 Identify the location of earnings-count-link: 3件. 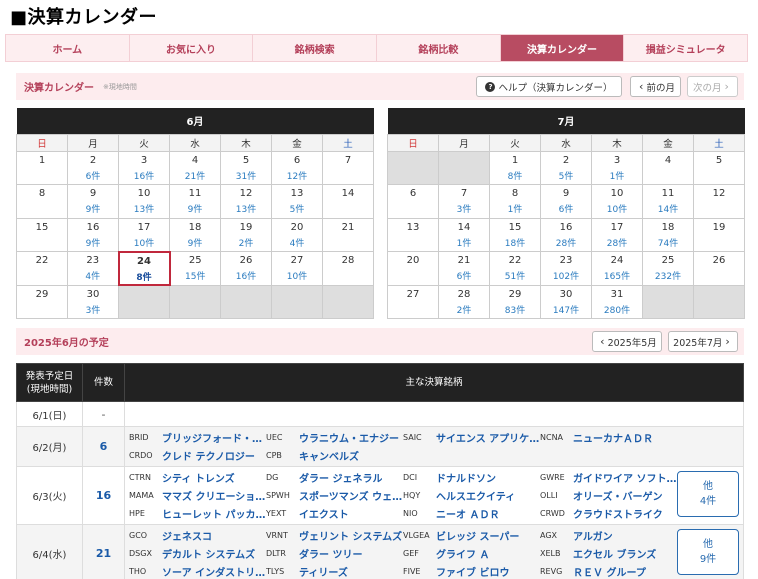
(93, 309).